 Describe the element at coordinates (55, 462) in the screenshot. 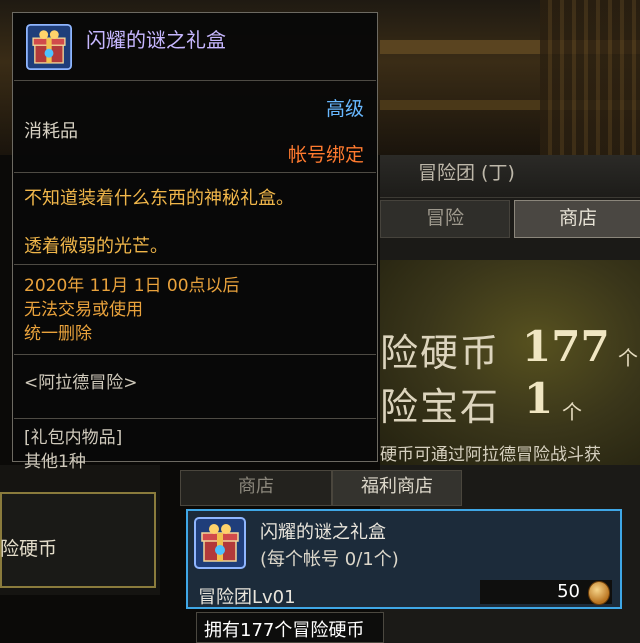

I see `tooltip-package-content: 其他1种` at that location.